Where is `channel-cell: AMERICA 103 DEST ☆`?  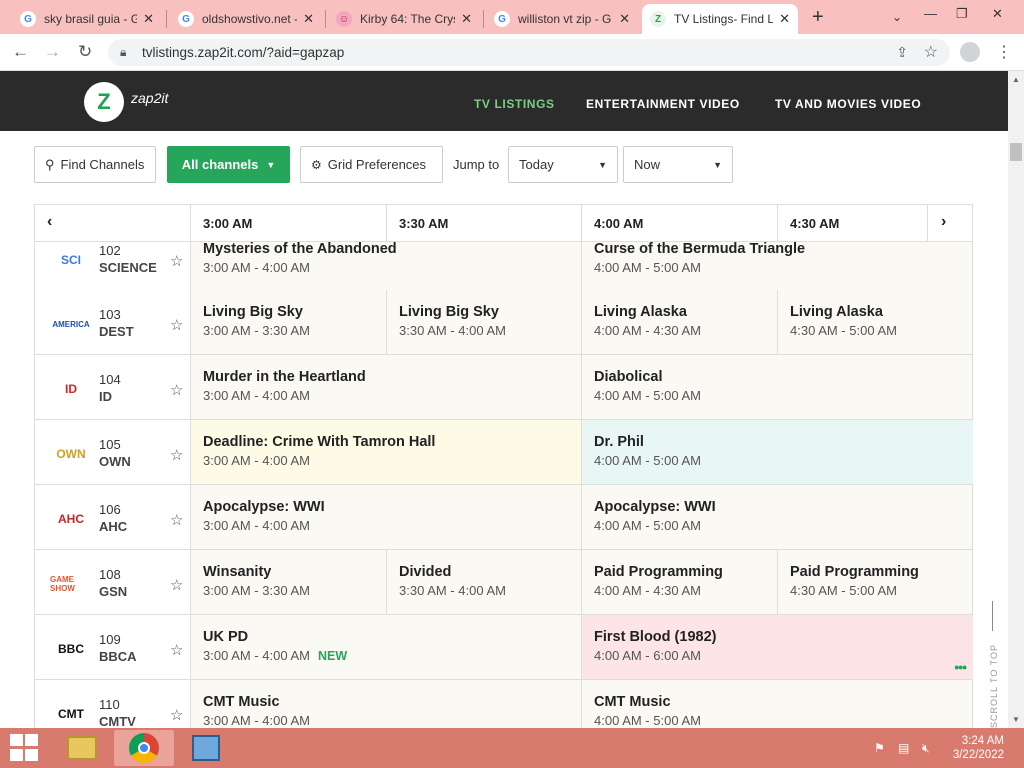 channel-cell: AMERICA 103 DEST ☆ is located at coordinates (113, 322).